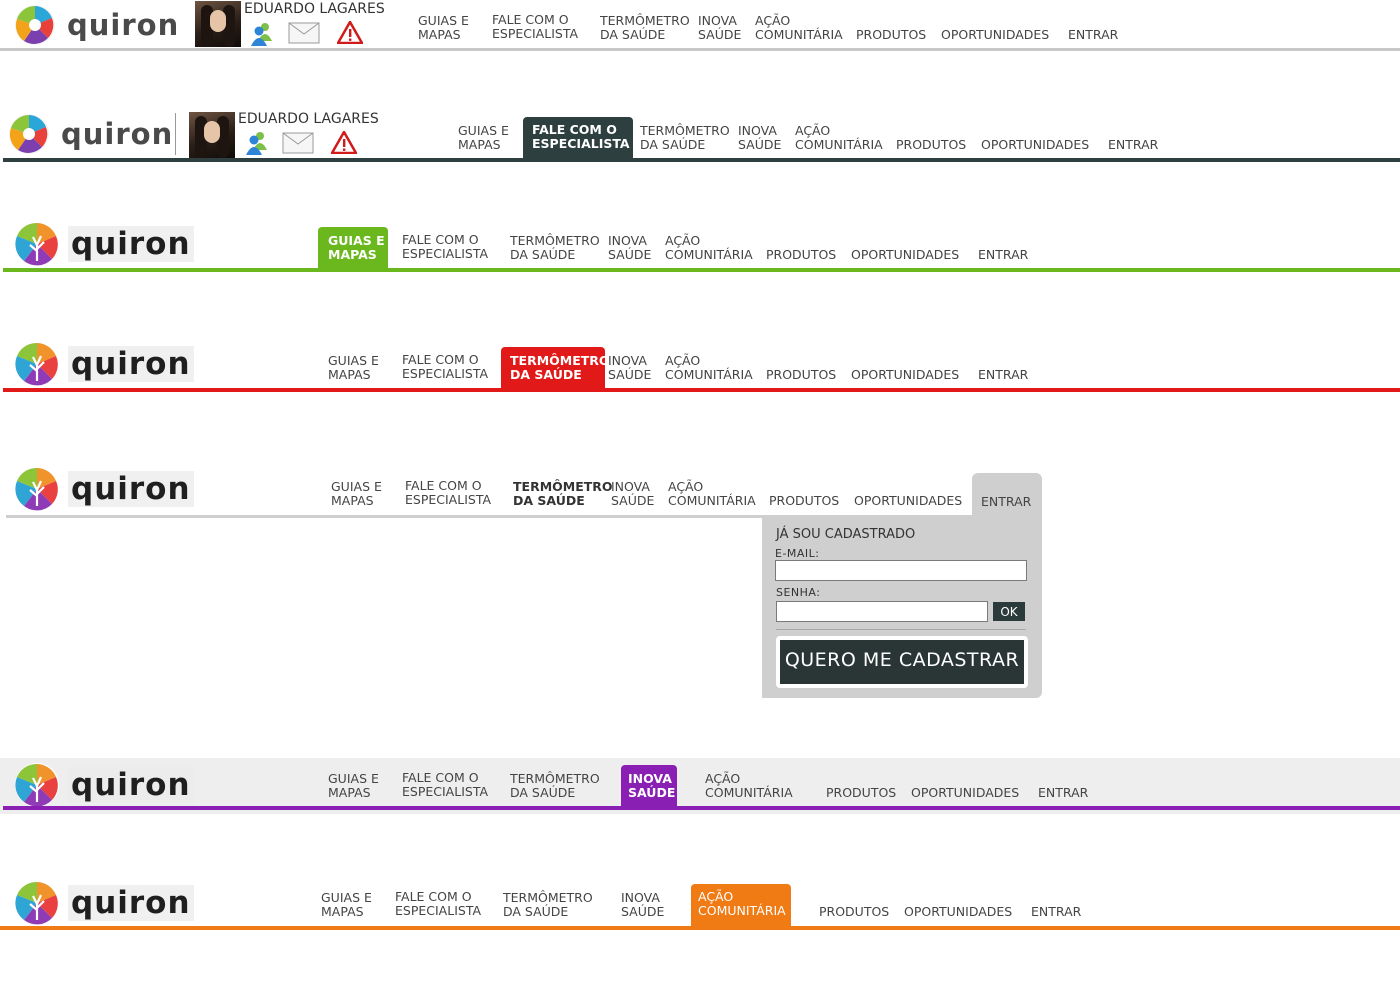 This screenshot has height=1000, width=1400. What do you see at coordinates (901, 629) in the screenshot?
I see `login-separator` at bounding box center [901, 629].